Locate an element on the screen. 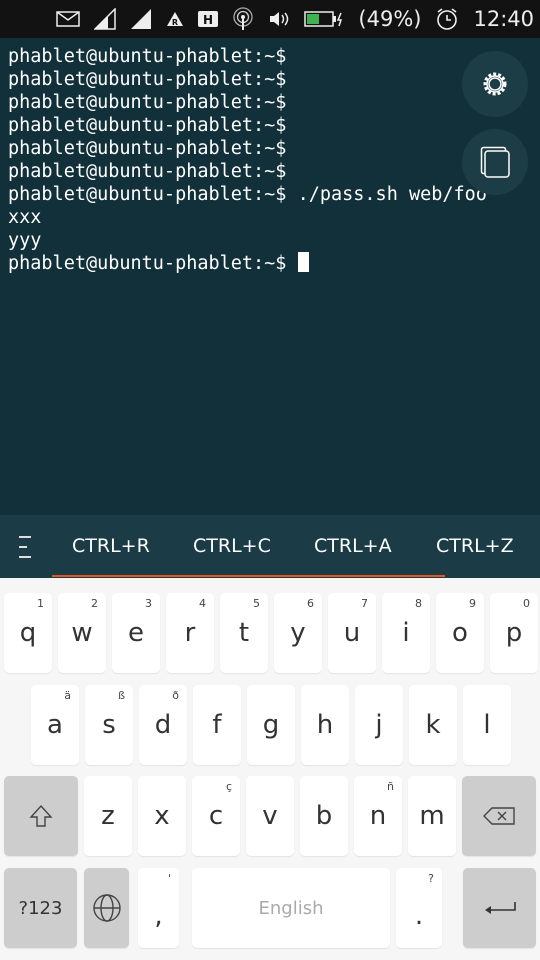 This screenshot has height=960, width=540. key-alt-label: 5 is located at coordinates (256, 603).